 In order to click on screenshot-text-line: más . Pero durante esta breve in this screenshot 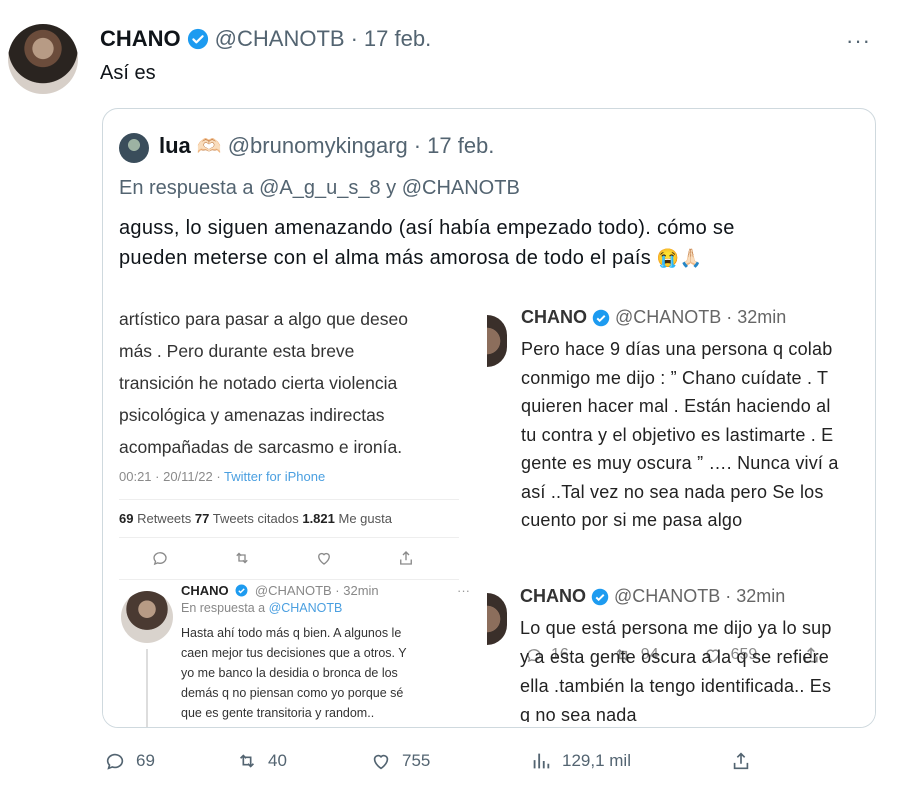, I will do `click(237, 351)`.